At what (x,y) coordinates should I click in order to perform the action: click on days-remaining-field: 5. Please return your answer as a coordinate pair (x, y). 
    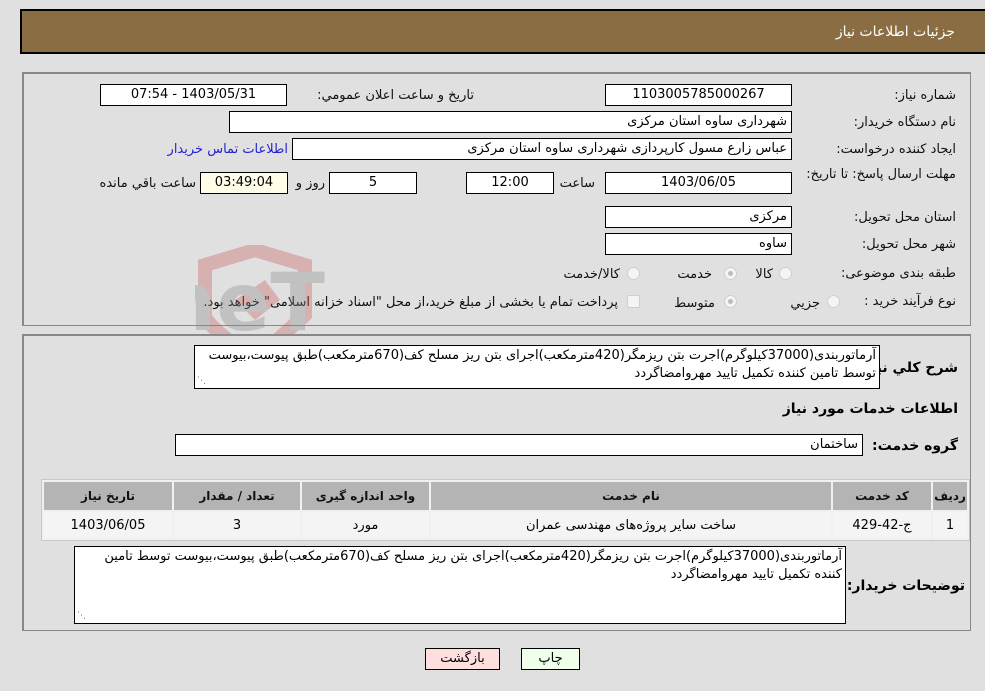
    Looking at the image, I should click on (373, 183).